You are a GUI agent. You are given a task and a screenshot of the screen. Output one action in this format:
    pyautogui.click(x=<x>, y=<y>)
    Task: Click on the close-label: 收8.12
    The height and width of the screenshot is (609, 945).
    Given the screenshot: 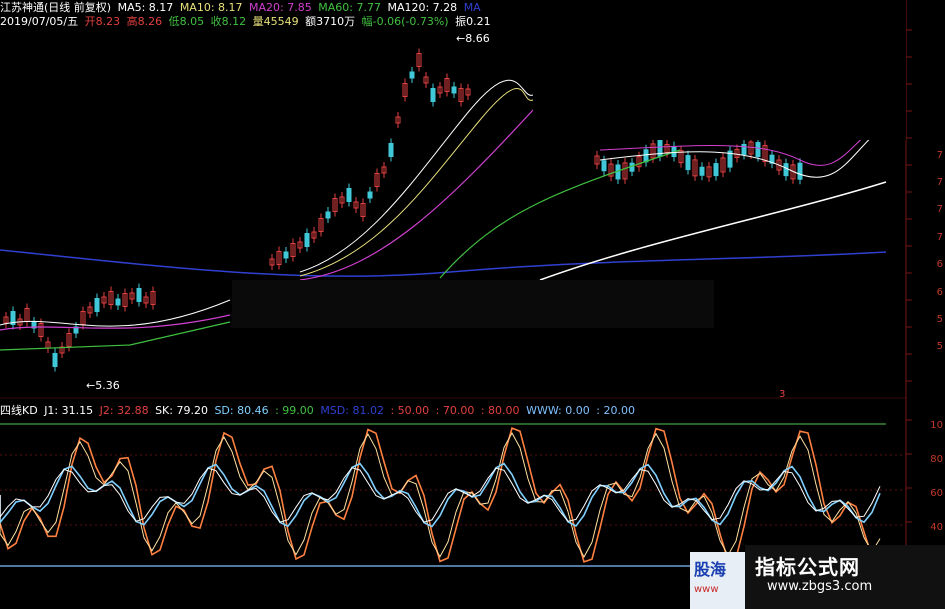 What is the action you would take?
    pyautogui.click(x=228, y=21)
    